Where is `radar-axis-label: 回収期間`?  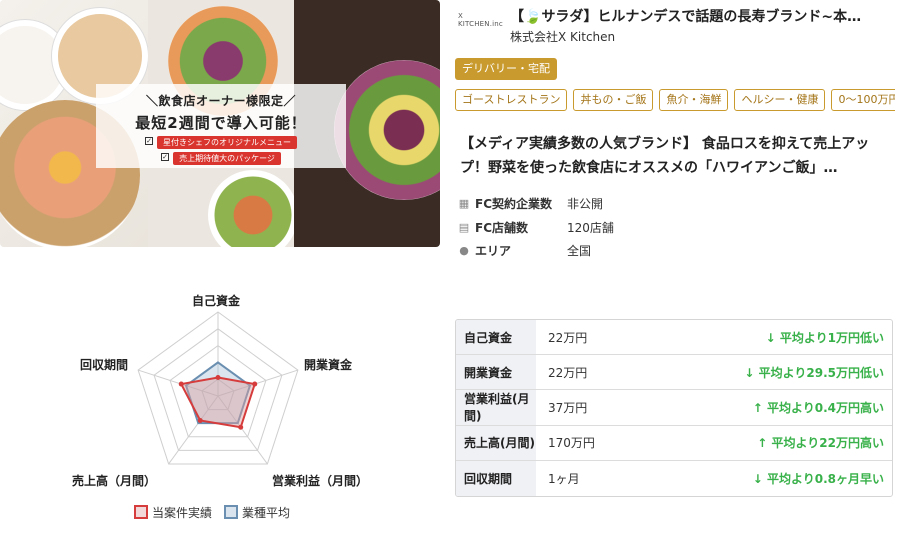
radar-axis-label: 回収期間 is located at coordinates (104, 365).